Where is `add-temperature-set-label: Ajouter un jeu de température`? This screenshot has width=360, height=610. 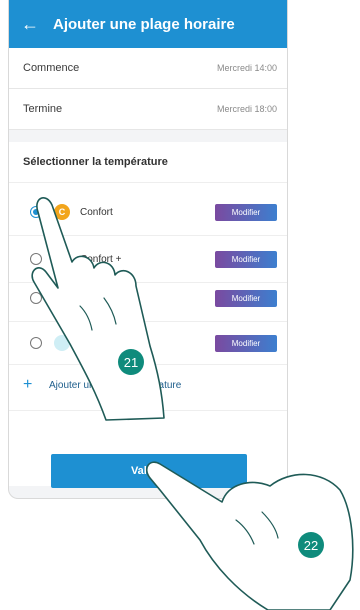
add-temperature-set-label: Ajouter un jeu de température is located at coordinates (115, 385).